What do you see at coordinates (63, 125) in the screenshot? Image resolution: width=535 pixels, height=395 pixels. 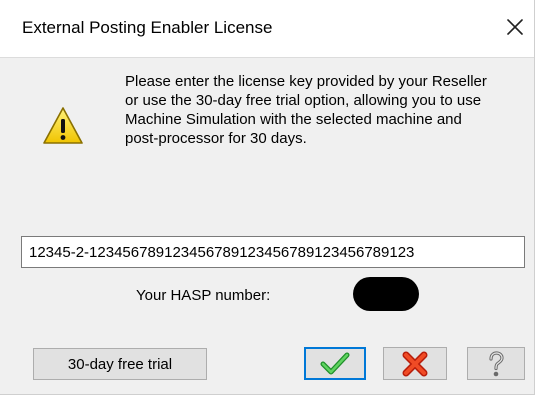 I see `warning-icon` at bounding box center [63, 125].